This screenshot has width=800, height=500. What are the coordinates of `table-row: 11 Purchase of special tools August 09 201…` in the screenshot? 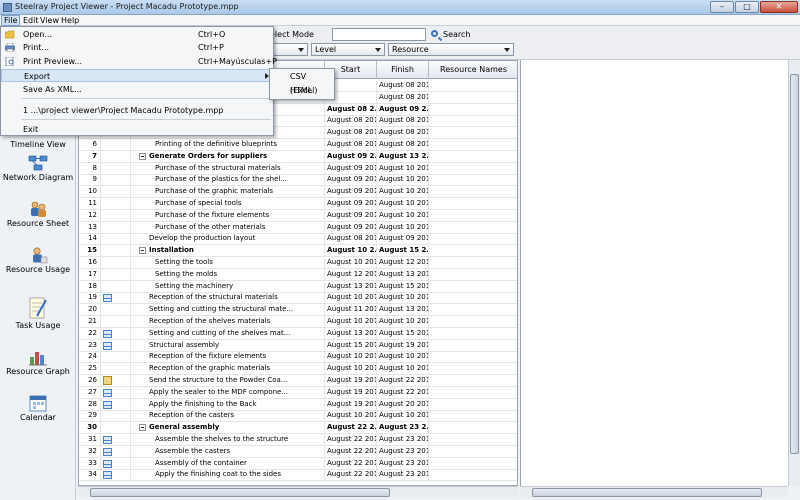 It's located at (298, 204).